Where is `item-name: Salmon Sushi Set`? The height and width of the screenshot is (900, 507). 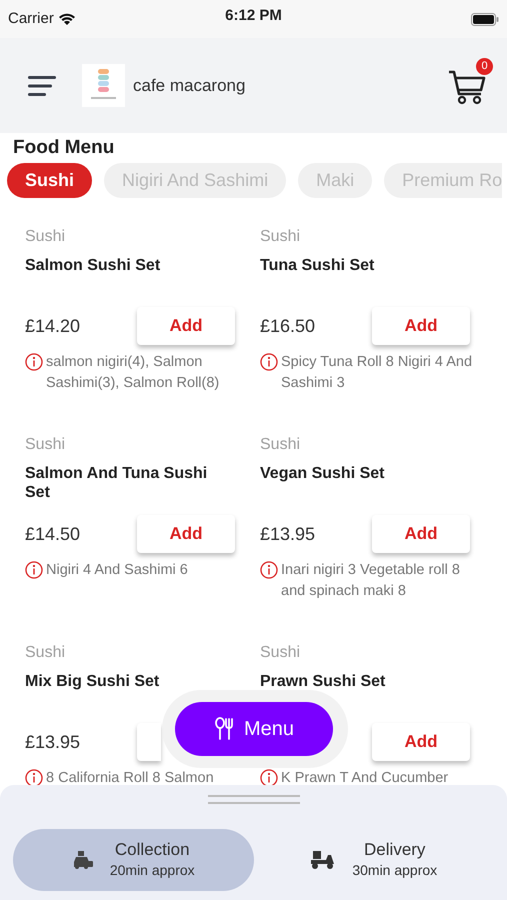 item-name: Salmon Sushi Set is located at coordinates (92, 265).